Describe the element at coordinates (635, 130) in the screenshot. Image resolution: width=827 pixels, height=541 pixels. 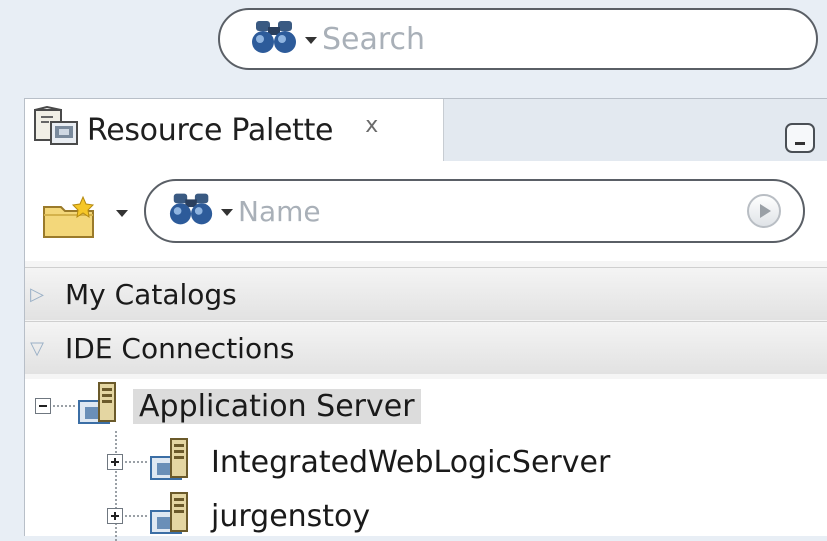
I see `tab-strip` at that location.